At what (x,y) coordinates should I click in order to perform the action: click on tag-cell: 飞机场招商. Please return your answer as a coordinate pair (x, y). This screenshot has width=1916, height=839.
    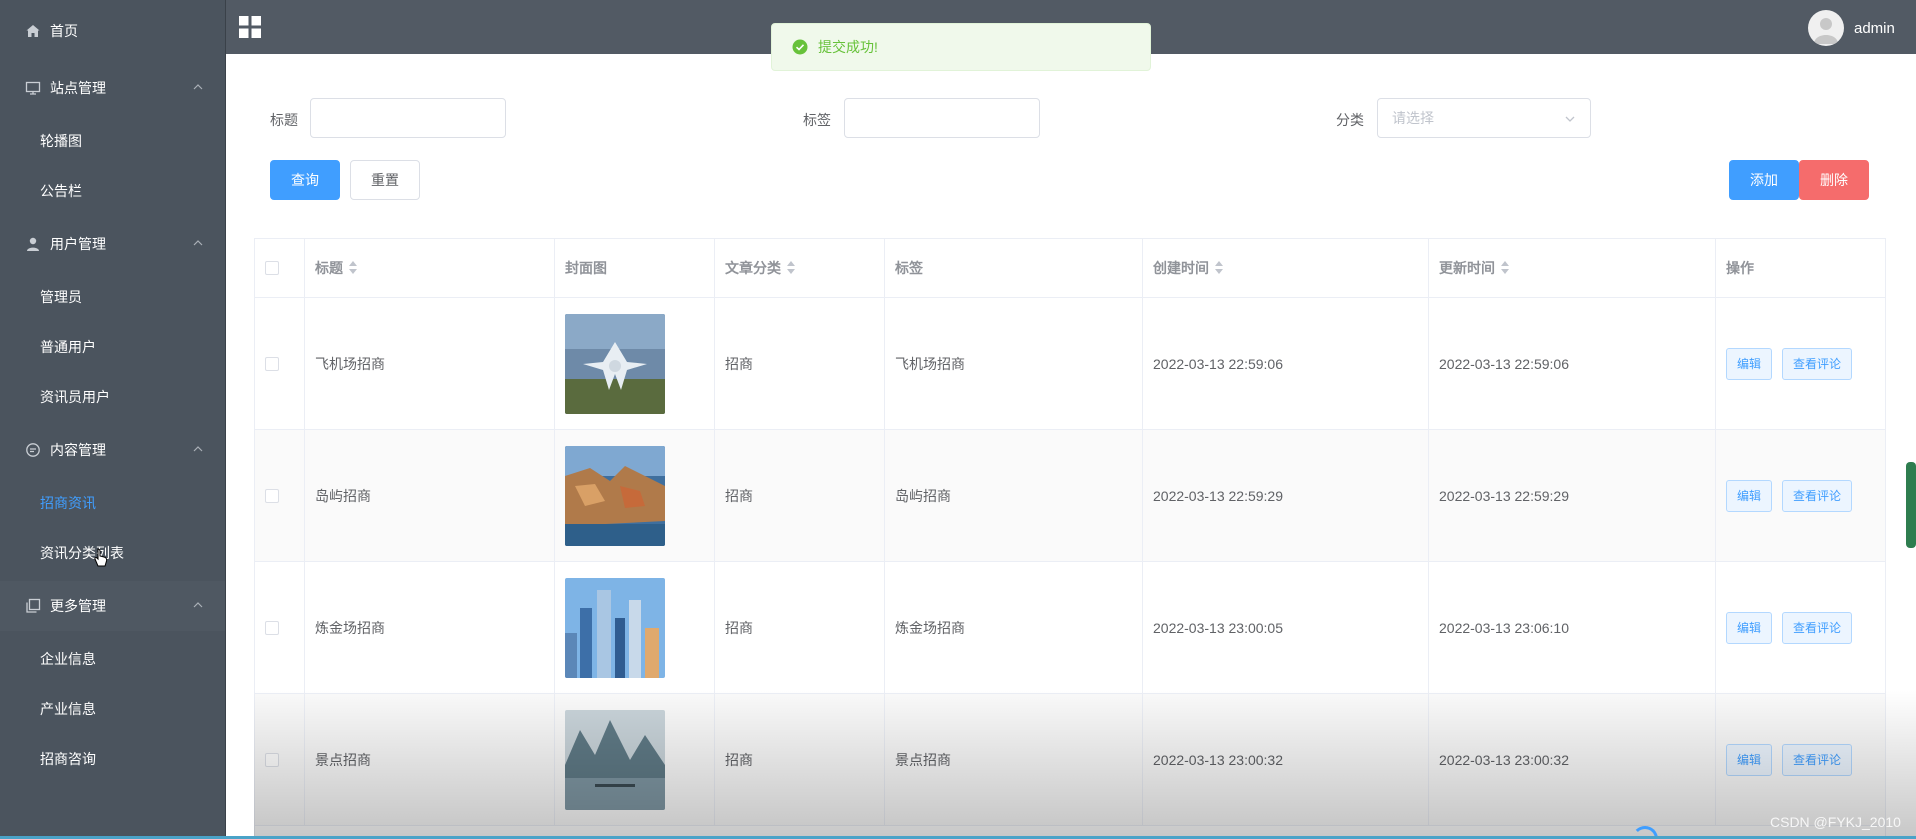
    Looking at the image, I should click on (1014, 363).